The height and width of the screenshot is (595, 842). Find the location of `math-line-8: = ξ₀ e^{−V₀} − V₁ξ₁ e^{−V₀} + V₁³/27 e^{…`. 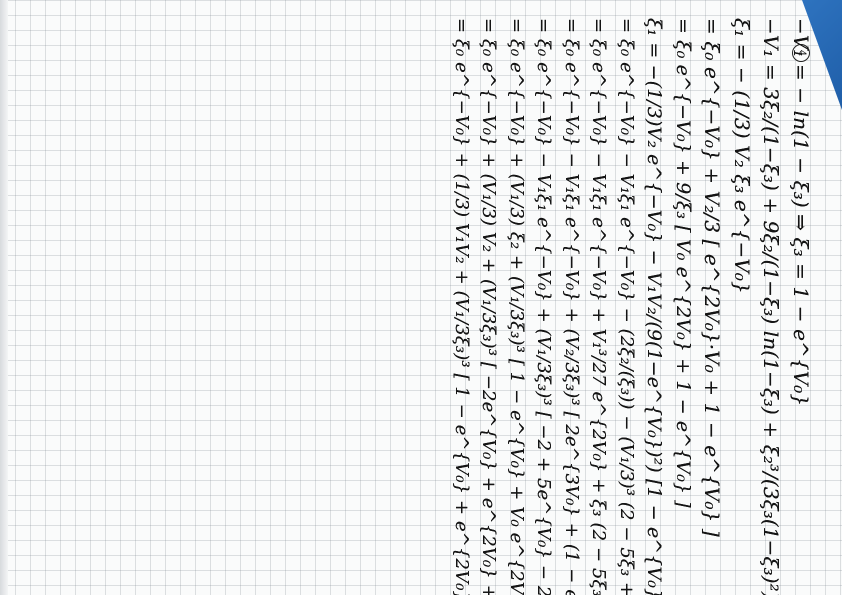

math-line-8: = ξ₀ e^{−V₀} − V₁ξ₁ e^{−V₀} + V₁³/27 e^{… is located at coordinates (599, 306).